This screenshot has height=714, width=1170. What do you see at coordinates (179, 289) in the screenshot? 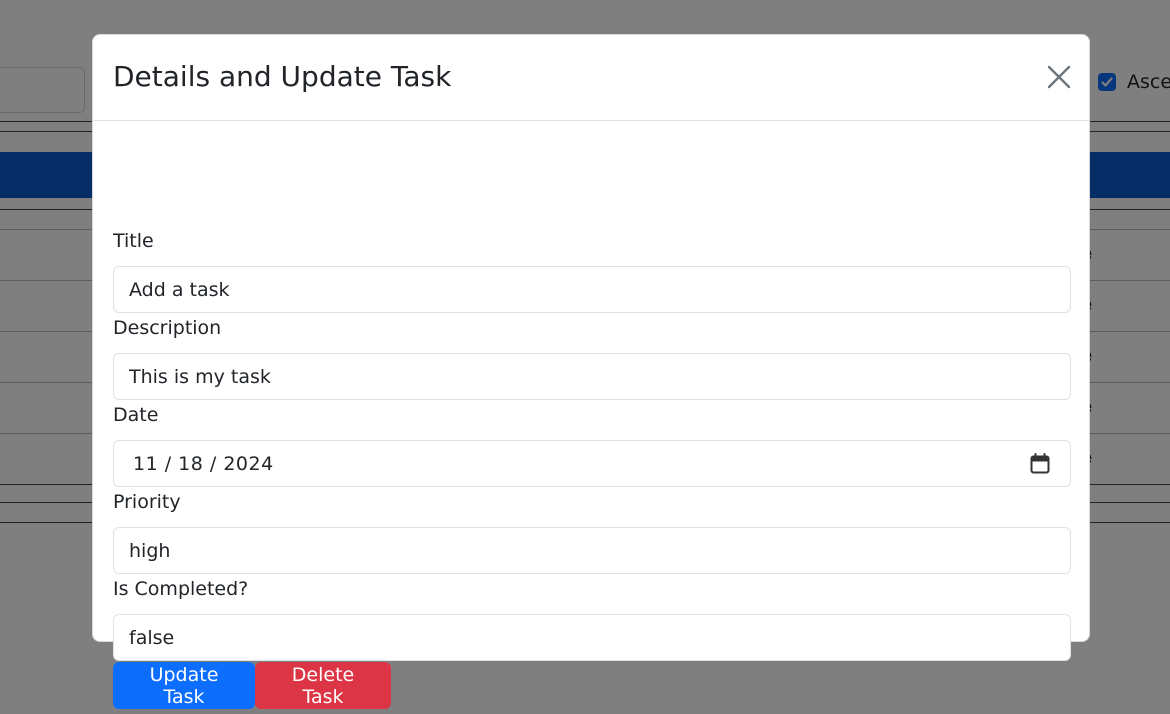
I see `title-input-value: Add a task` at bounding box center [179, 289].